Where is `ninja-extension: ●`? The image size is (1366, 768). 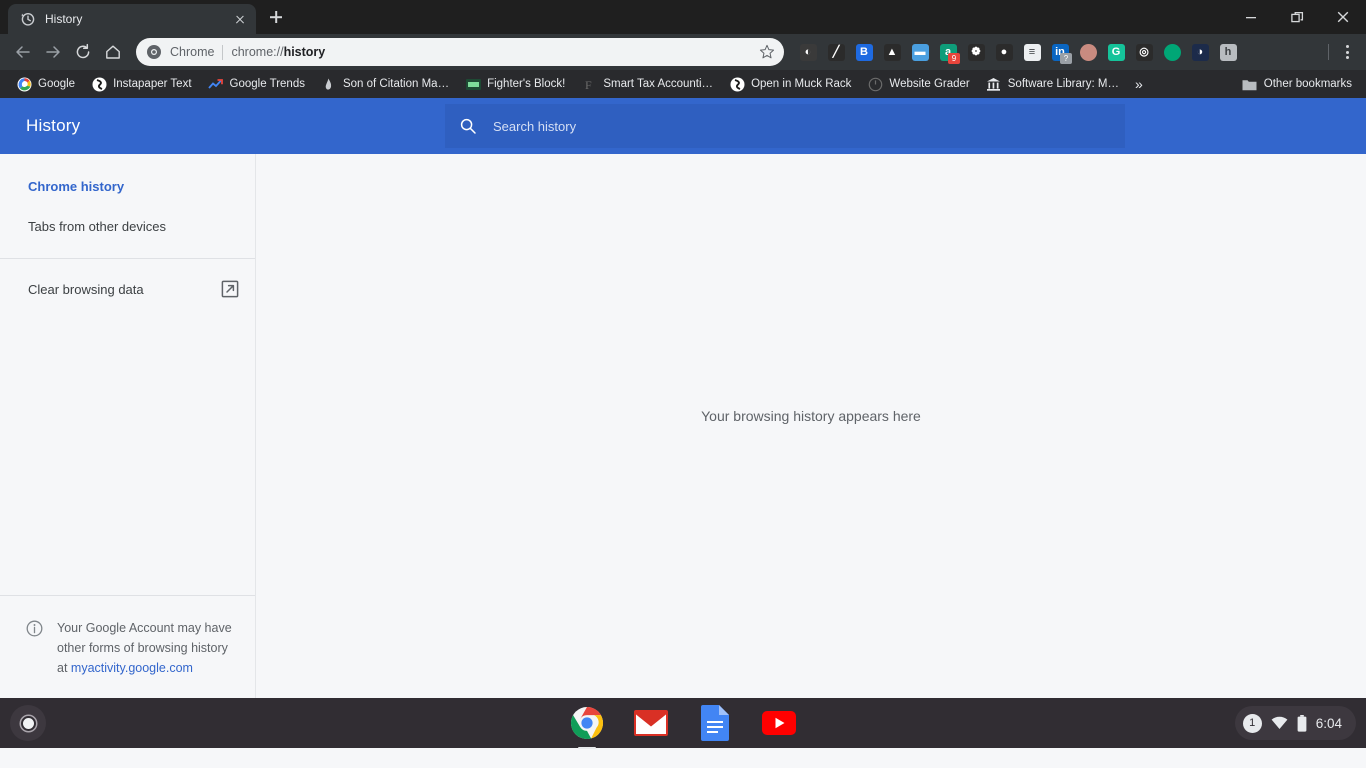
ninja-extension: ● is located at coordinates (1004, 52).